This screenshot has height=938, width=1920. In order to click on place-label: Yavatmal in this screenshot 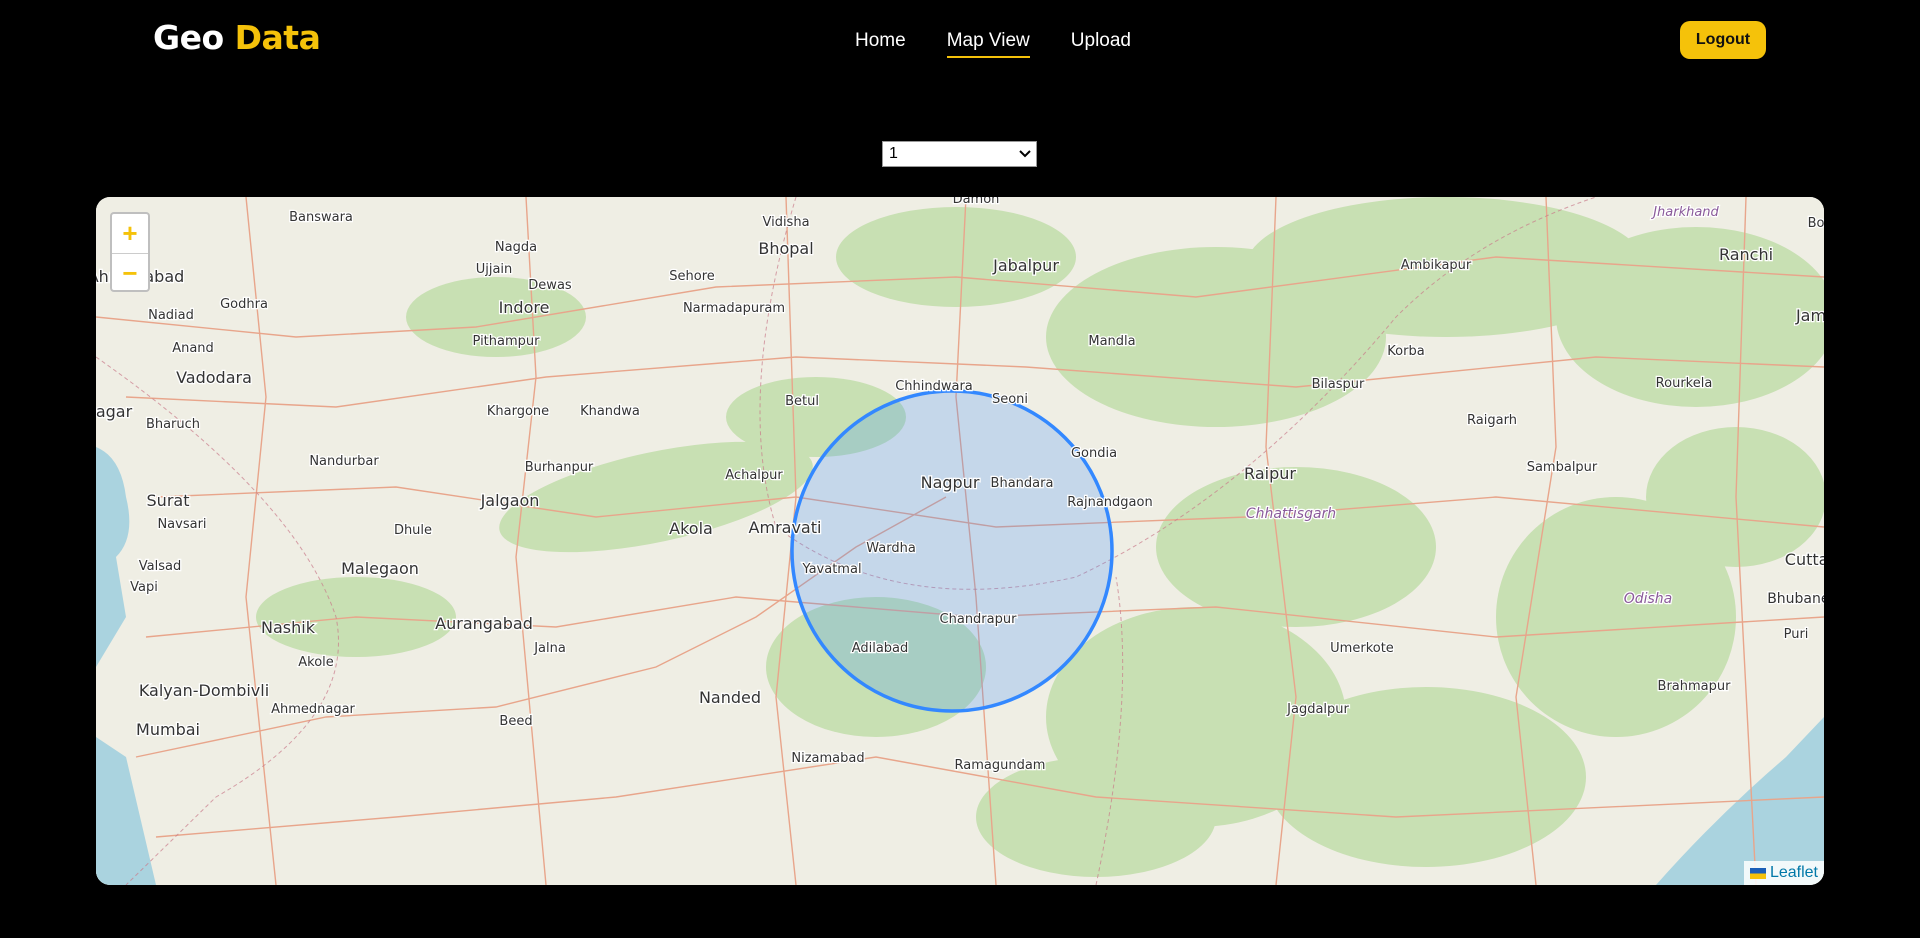, I will do `click(831, 569)`.